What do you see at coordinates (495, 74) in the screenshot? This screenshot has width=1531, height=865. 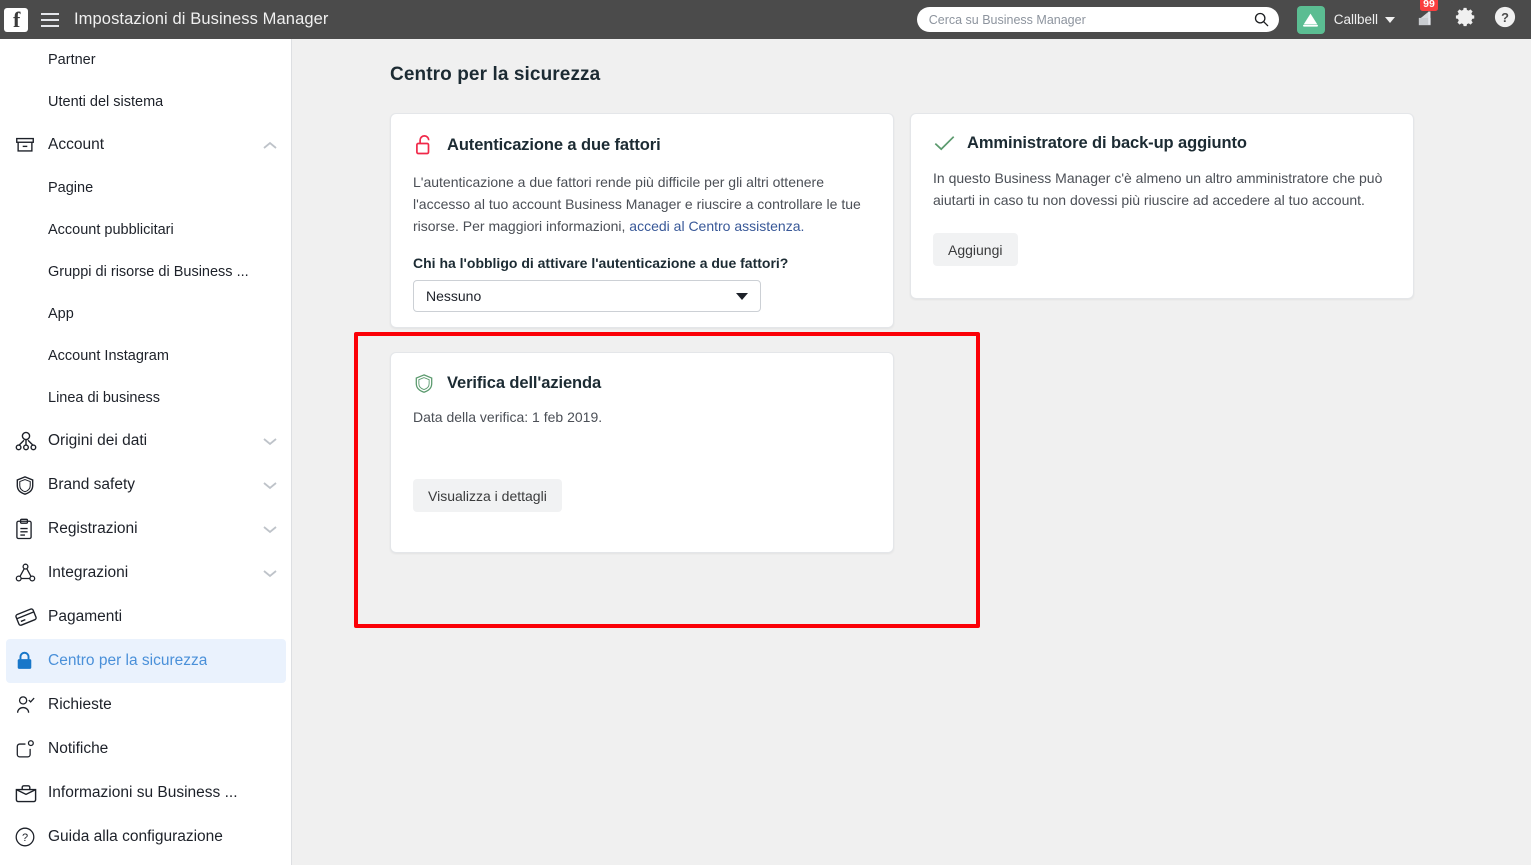 I see `page-title: Centro per la sicurezza` at bounding box center [495, 74].